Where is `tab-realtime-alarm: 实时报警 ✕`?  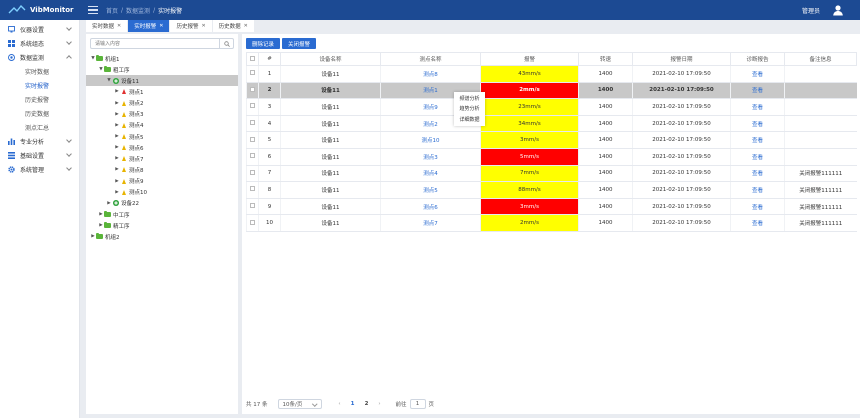
tab-realtime-alarm: 实时报警 ✕ is located at coordinates (149, 26).